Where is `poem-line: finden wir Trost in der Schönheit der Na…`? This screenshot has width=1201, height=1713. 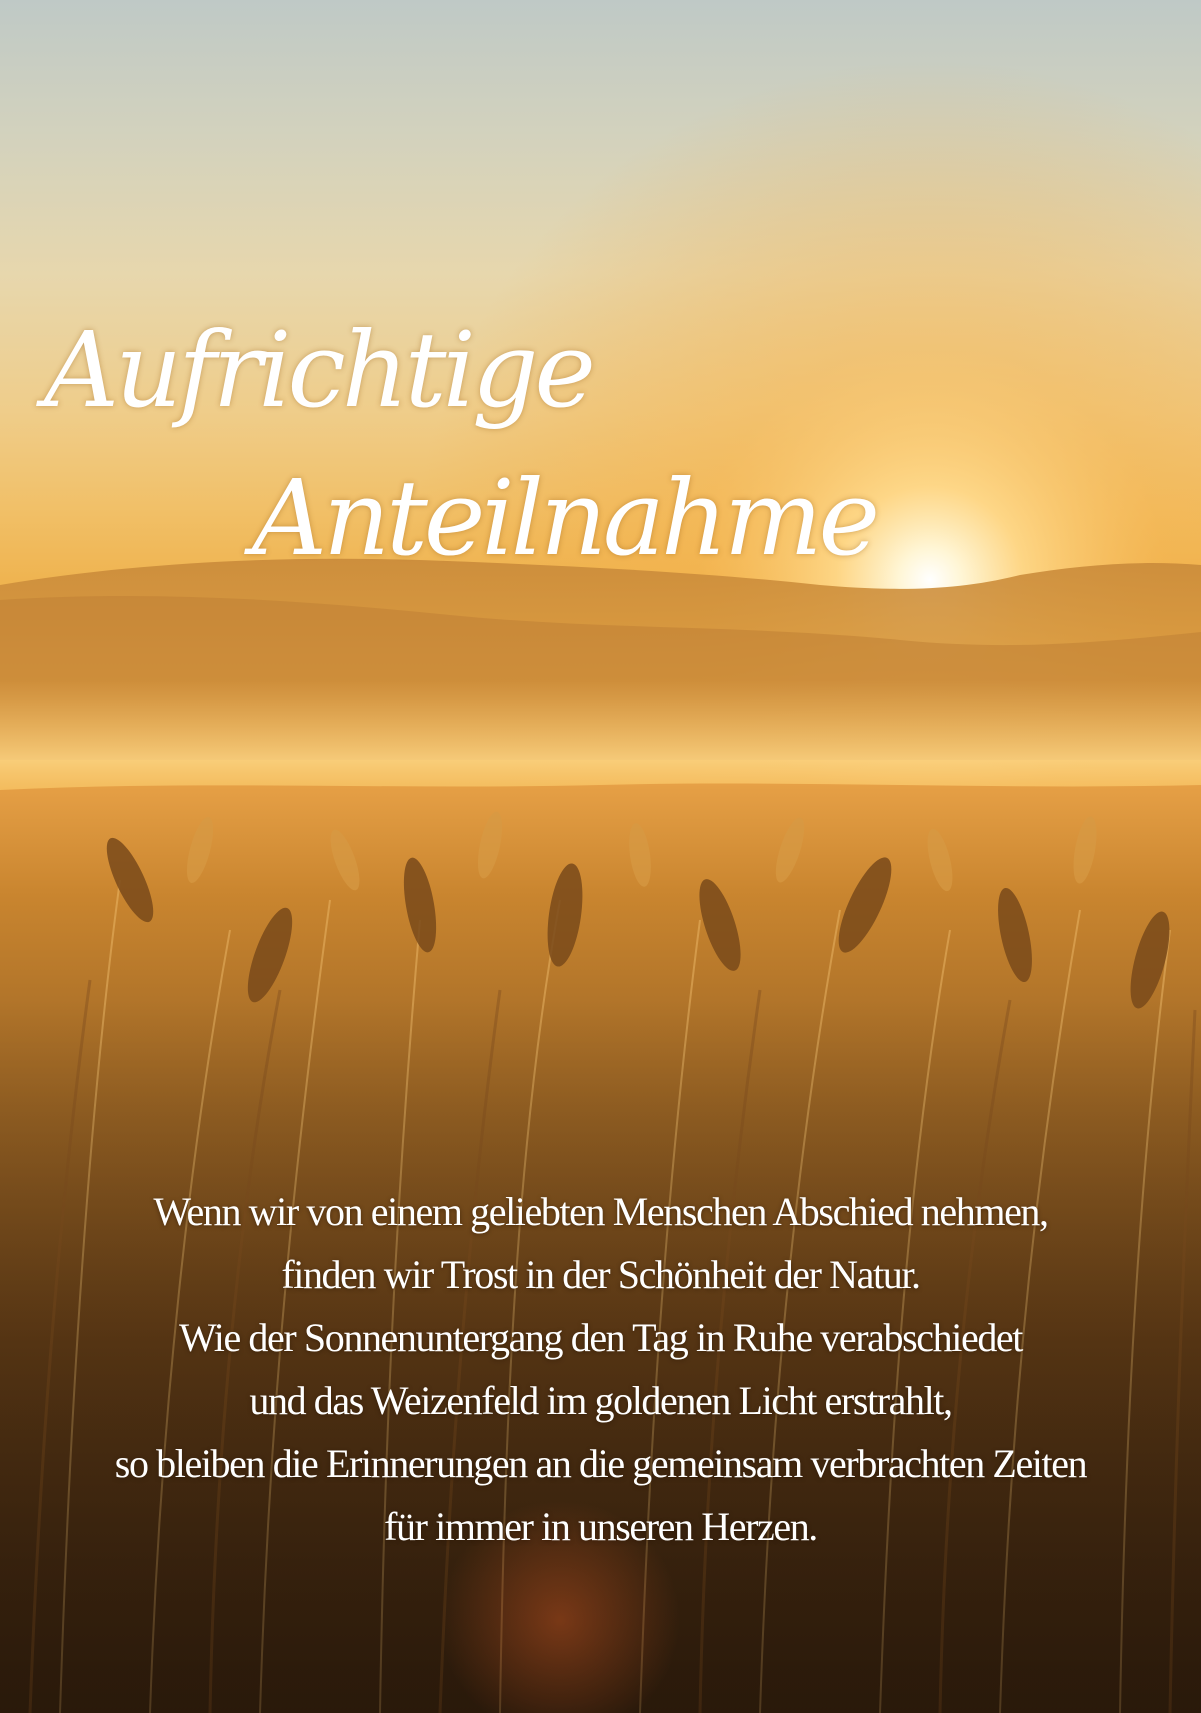 poem-line: finden wir Trost in der Schönheit der Na… is located at coordinates (601, 1274).